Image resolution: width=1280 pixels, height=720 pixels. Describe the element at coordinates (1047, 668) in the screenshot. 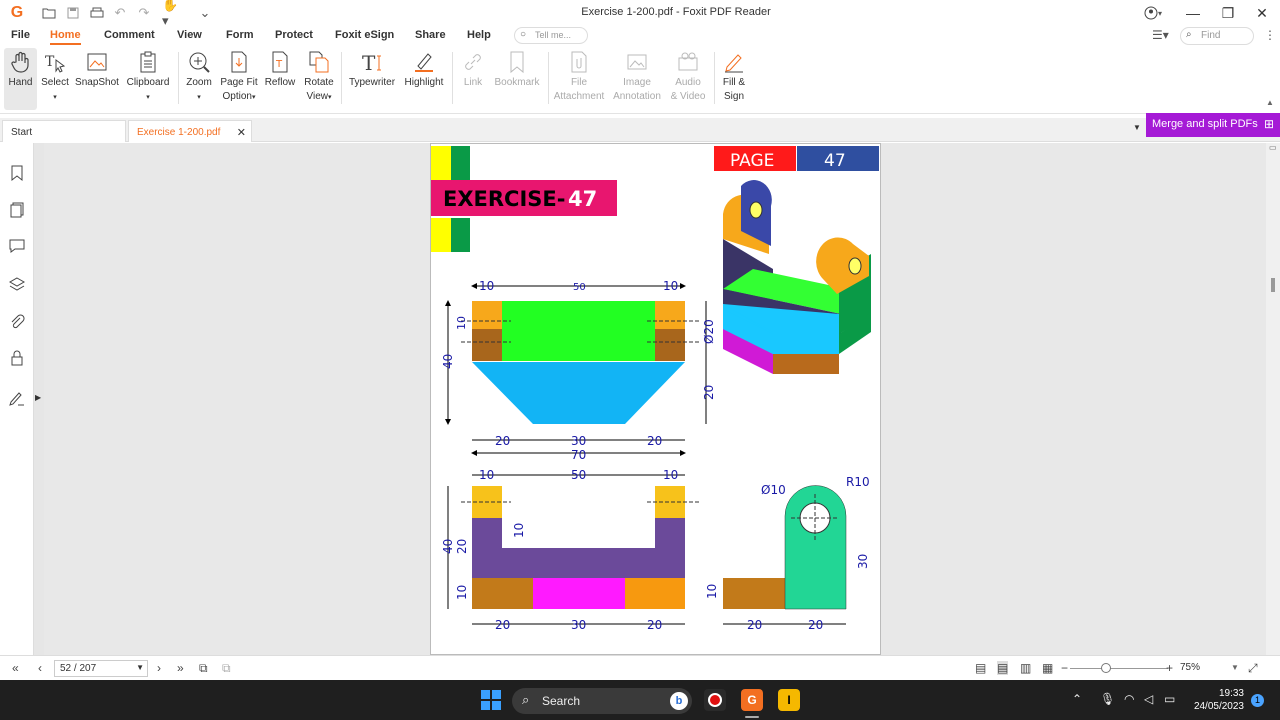

I see `continuous-facing-icon: ▦` at that location.